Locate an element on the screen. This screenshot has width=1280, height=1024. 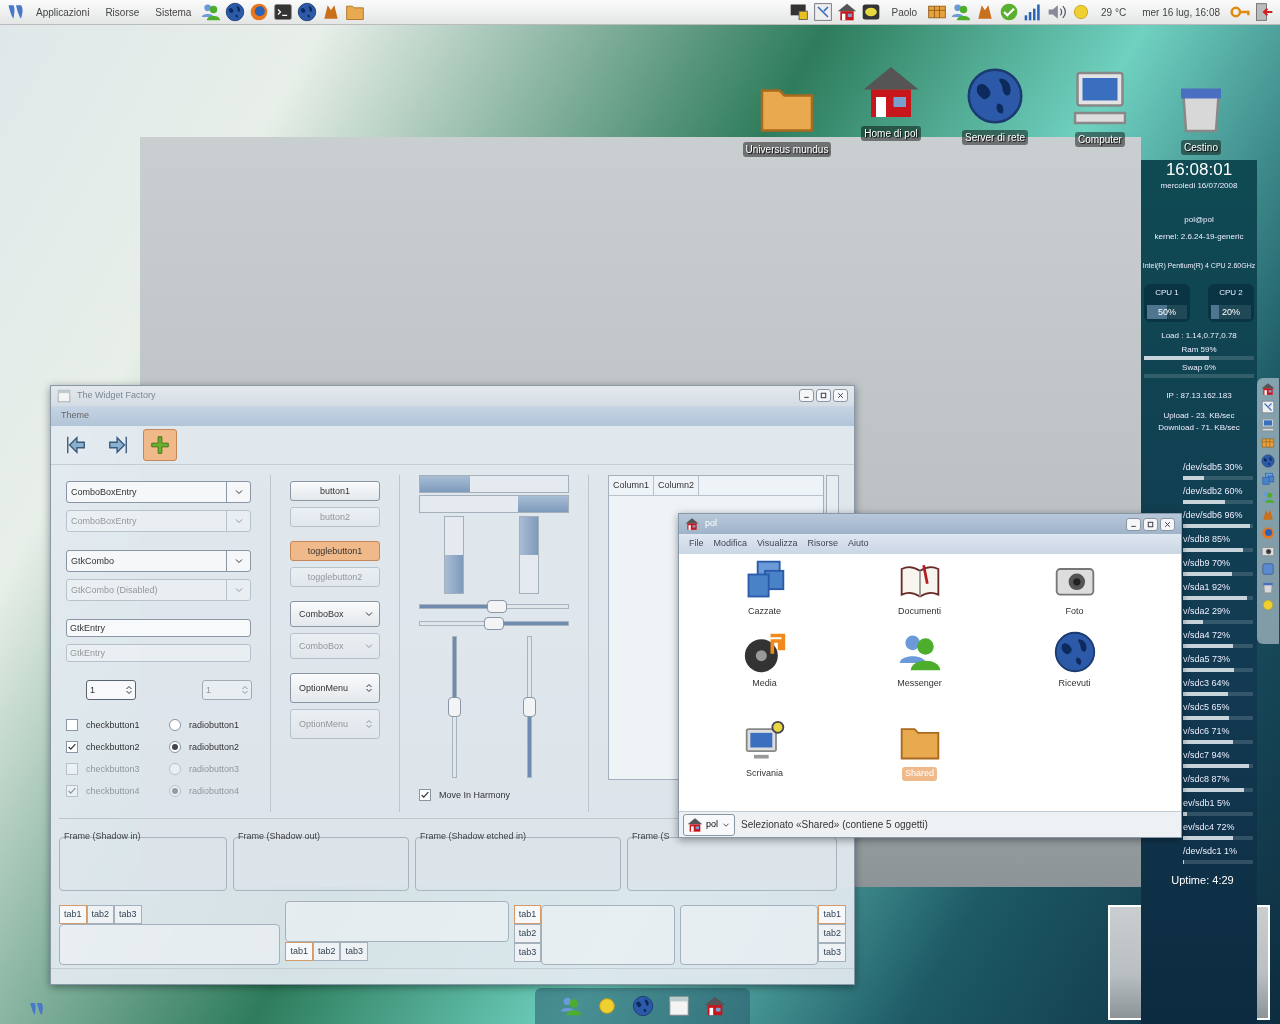
menu-item: Modifica is located at coordinates (730, 544).